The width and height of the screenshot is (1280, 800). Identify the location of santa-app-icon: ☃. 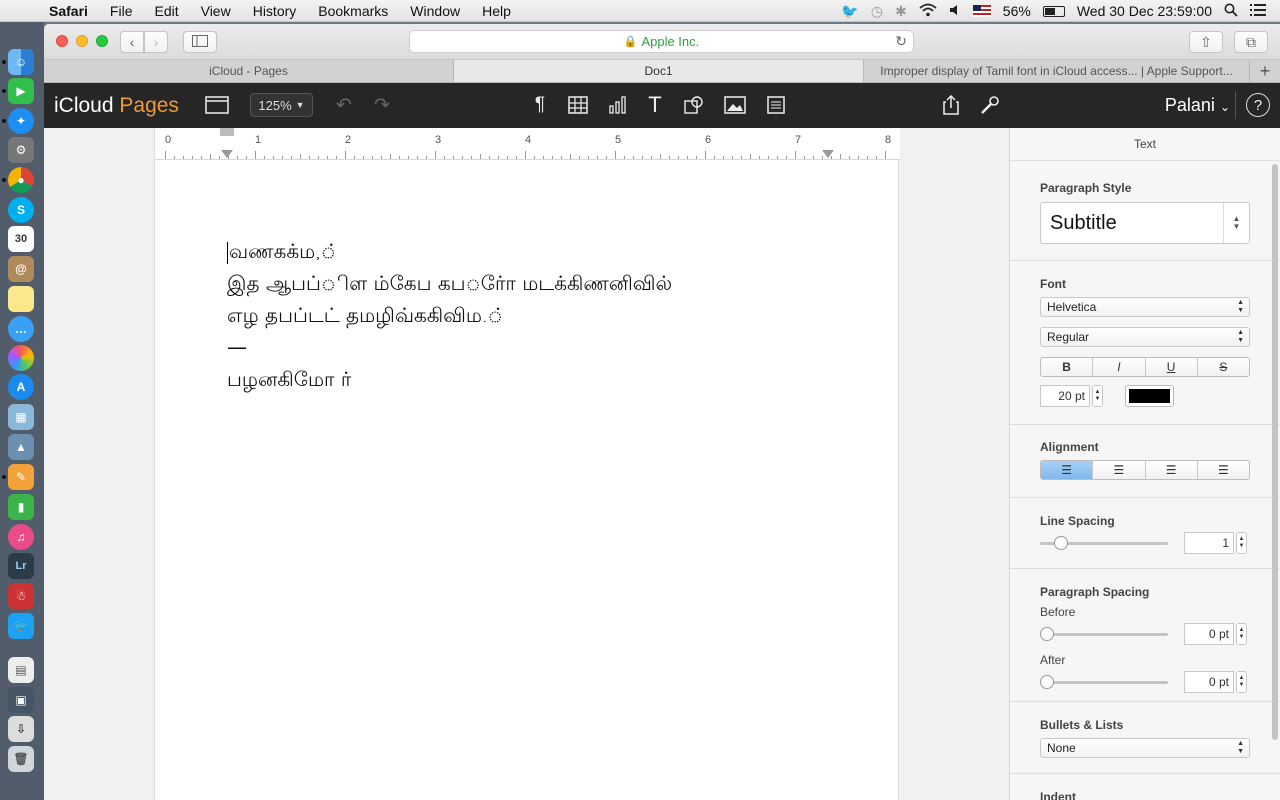
(21, 596).